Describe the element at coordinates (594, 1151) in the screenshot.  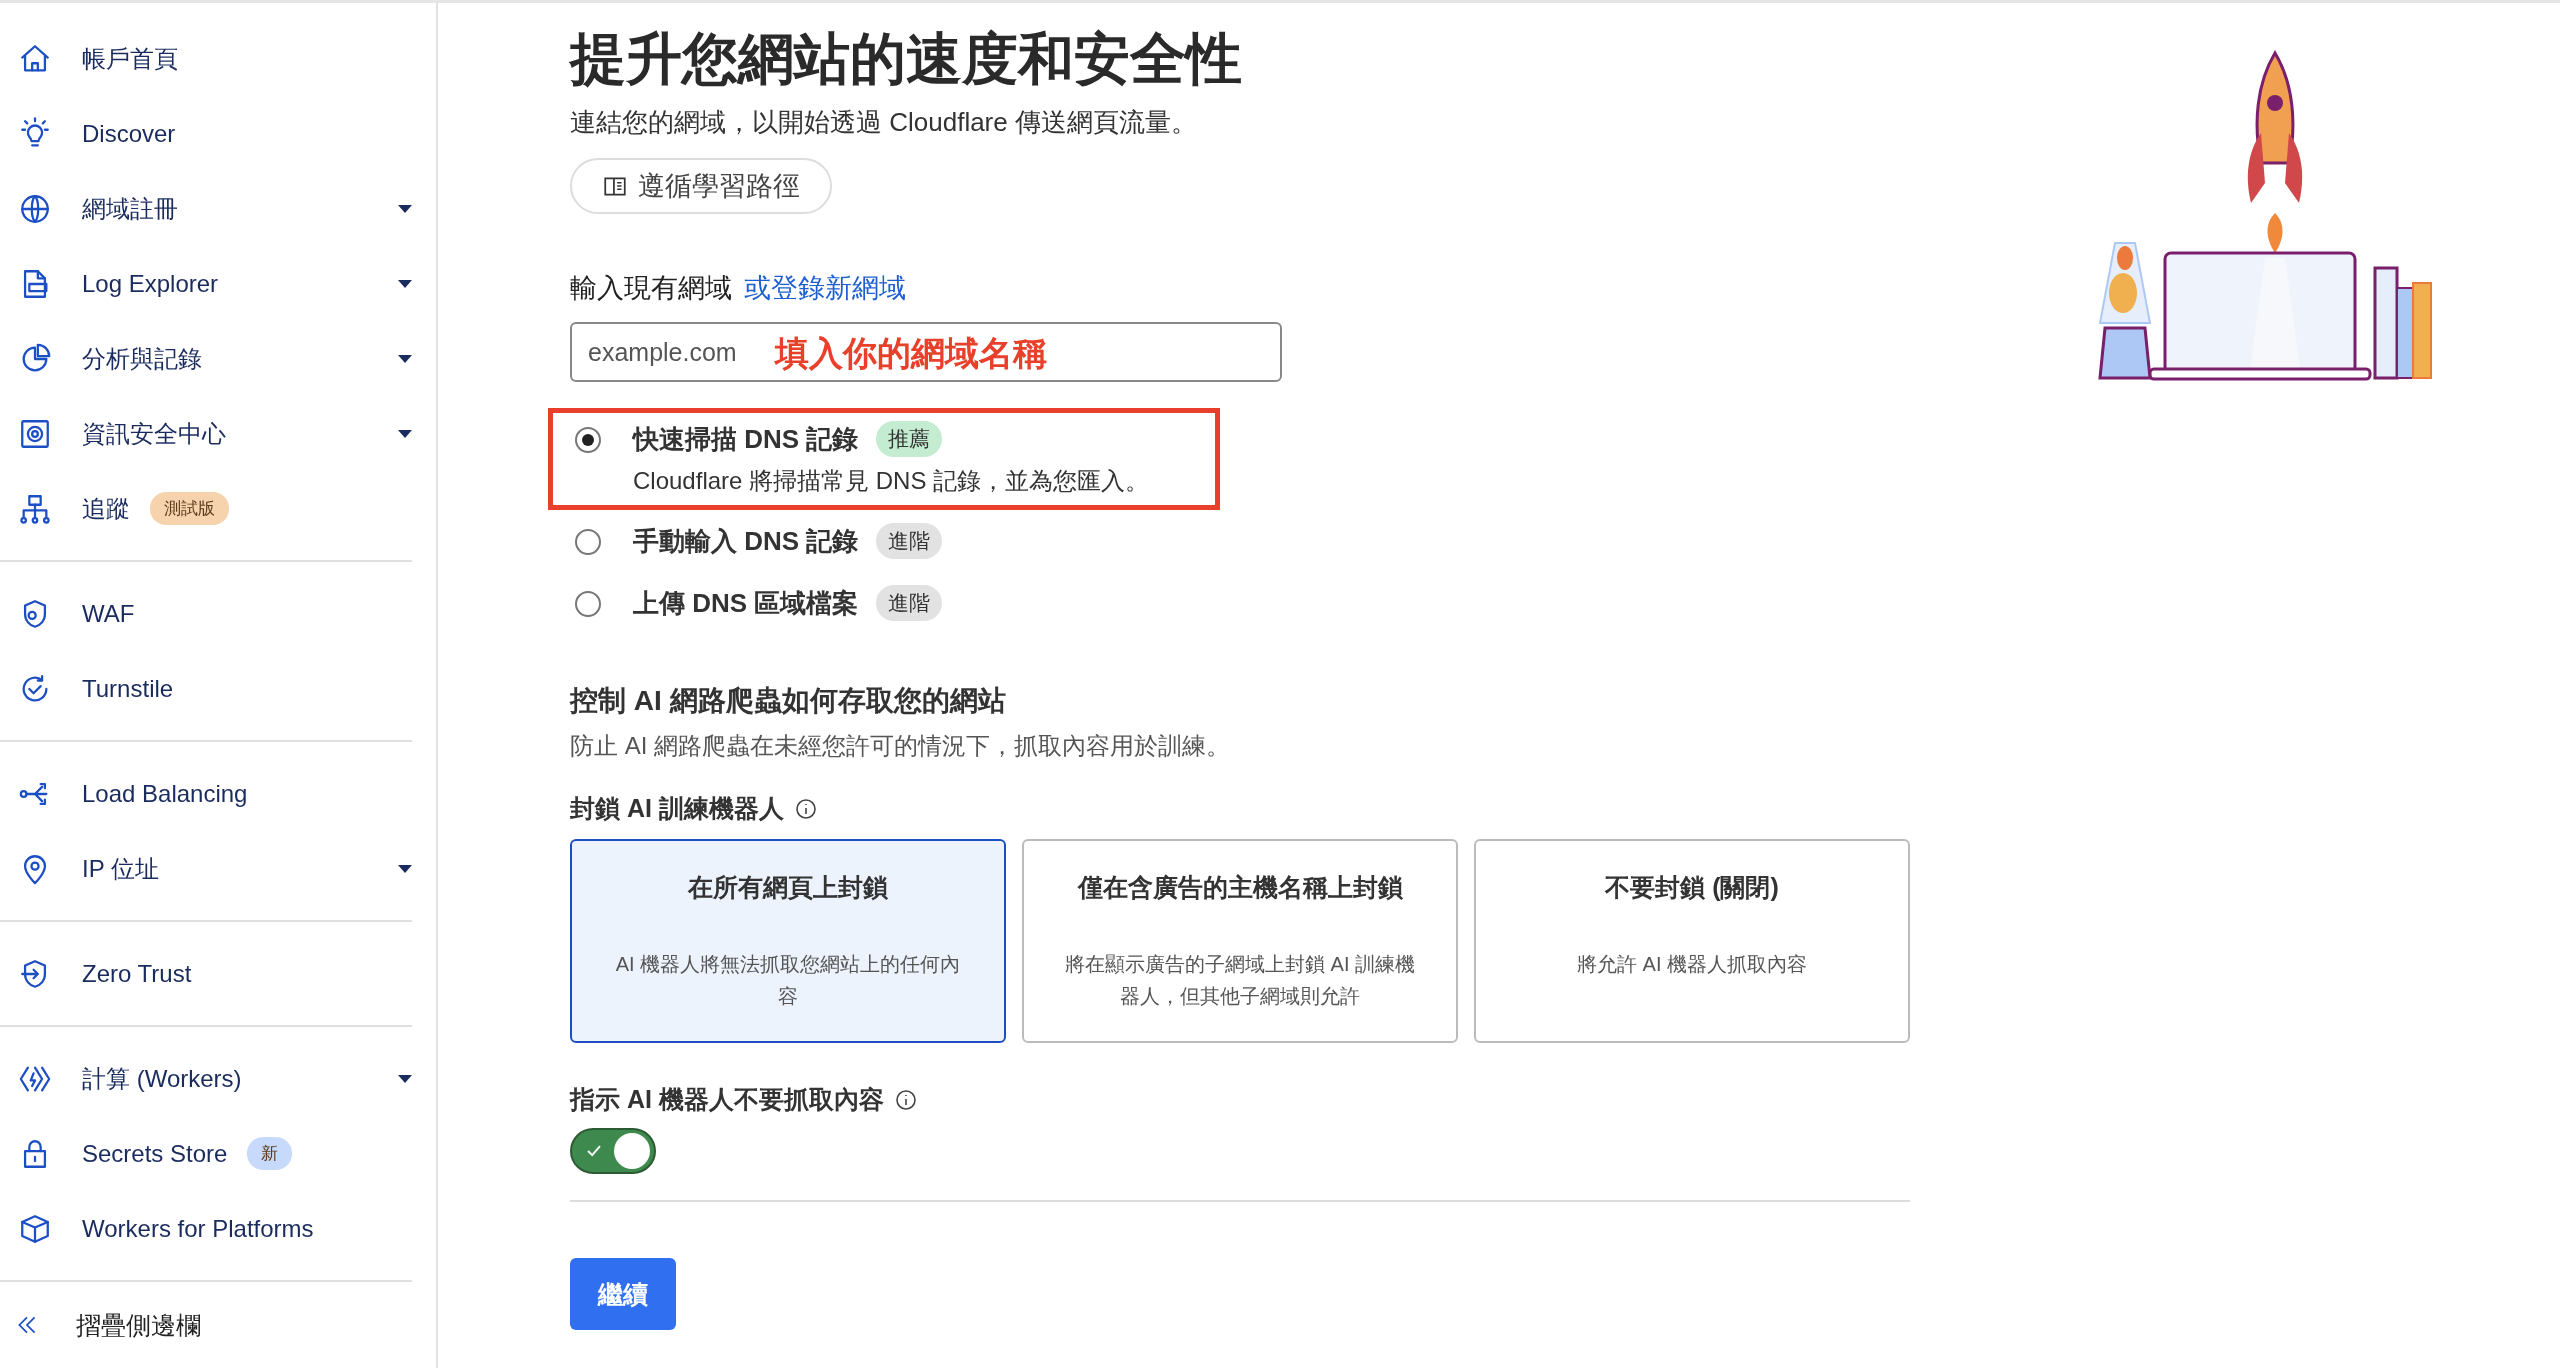
I see `check-icon` at that location.